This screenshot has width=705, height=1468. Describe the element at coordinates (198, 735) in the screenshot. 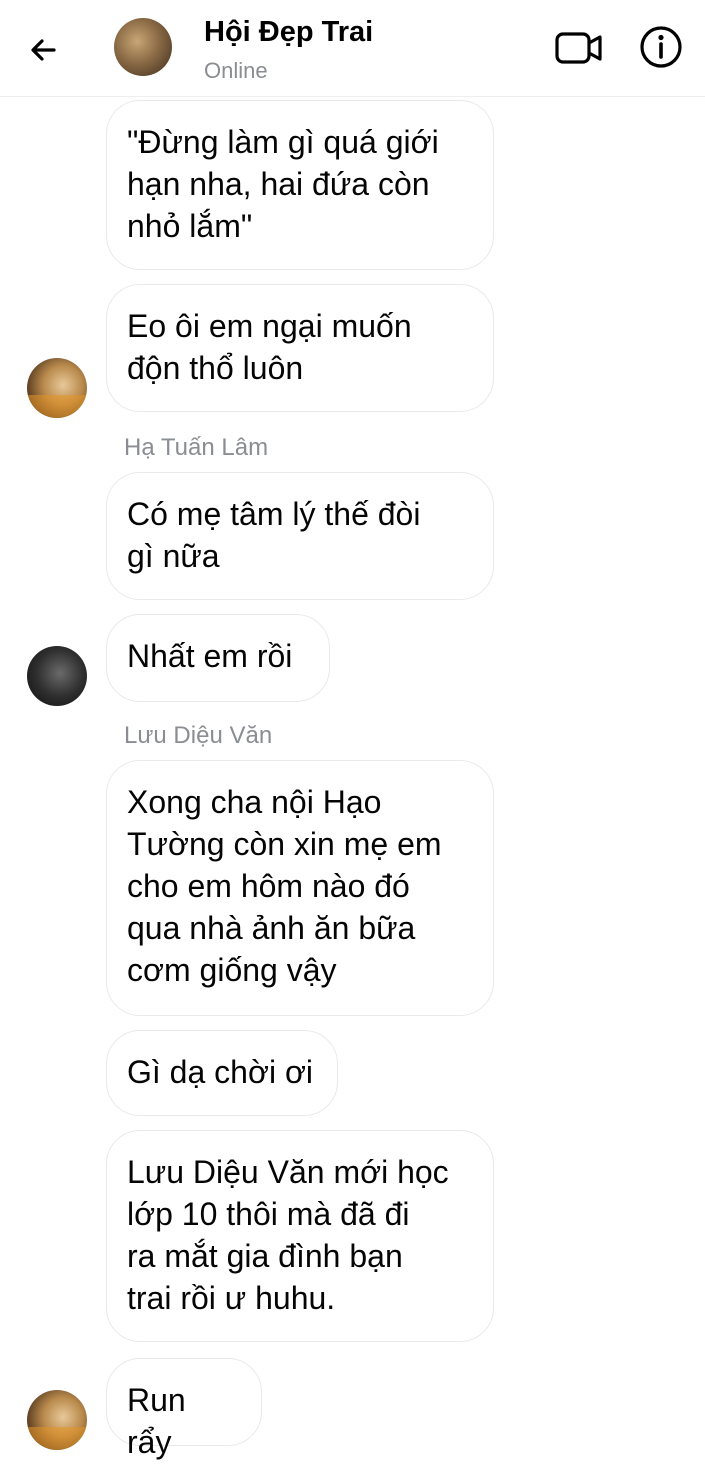

I see `sender-name: Lưu Diệu Văn` at that location.